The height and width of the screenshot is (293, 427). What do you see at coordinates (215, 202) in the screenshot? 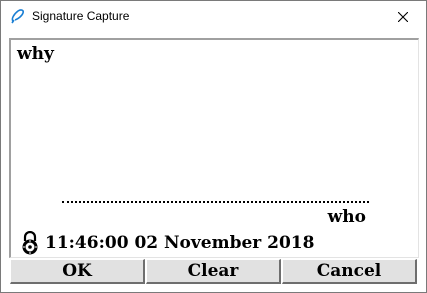
I see `signature-line` at bounding box center [215, 202].